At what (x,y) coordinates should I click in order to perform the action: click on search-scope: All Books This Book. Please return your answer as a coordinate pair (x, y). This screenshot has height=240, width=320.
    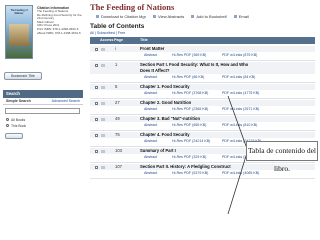
    Looking at the image, I should click on (16, 123).